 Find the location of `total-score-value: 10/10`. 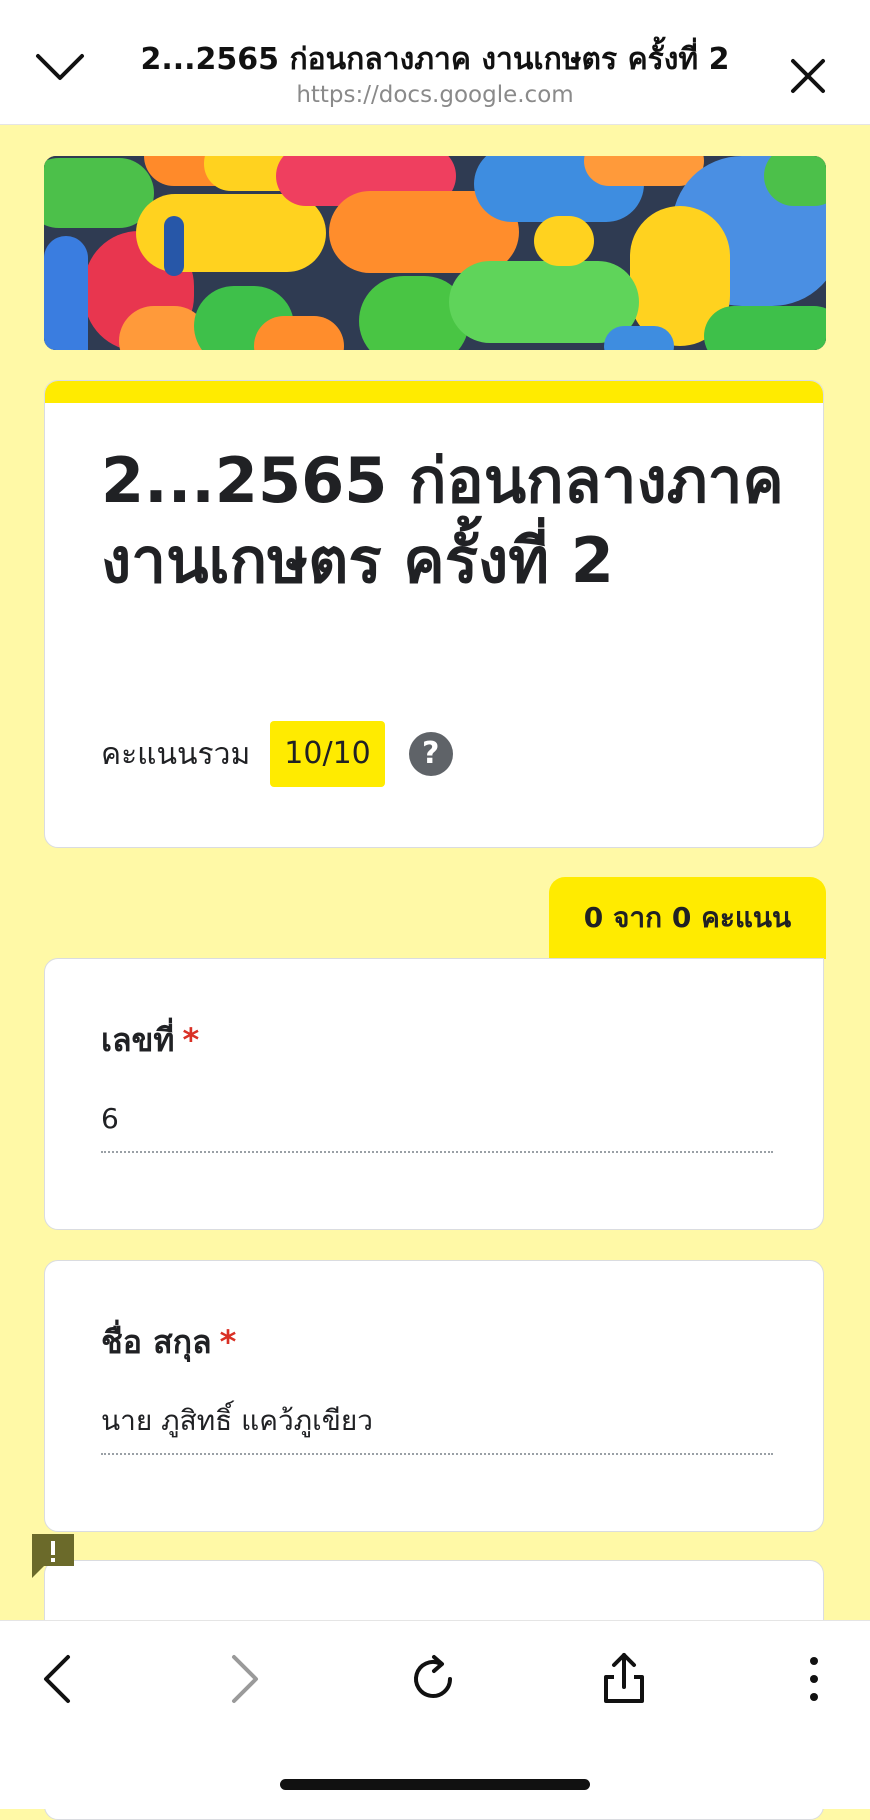

total-score-value: 10/10 is located at coordinates (327, 754).